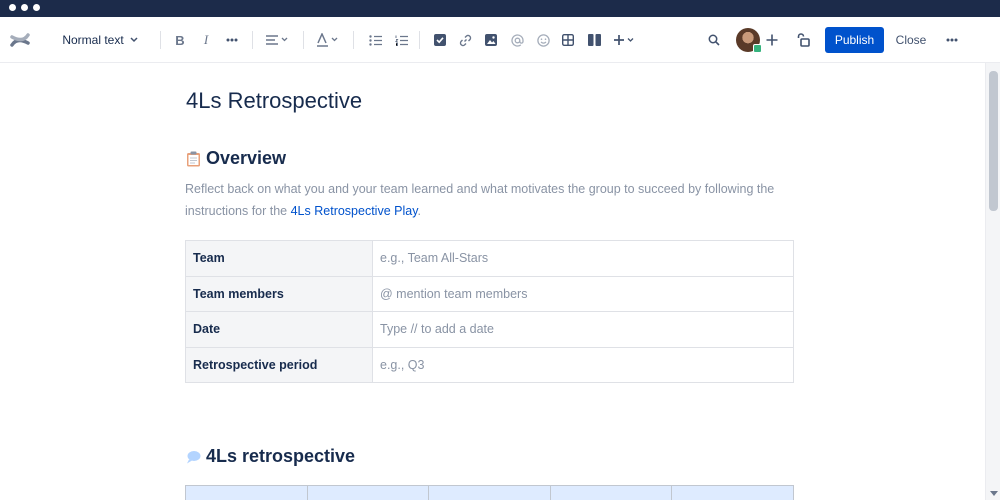 The height and width of the screenshot is (500, 1000). Describe the element at coordinates (568, 40) in the screenshot. I see `table-icon` at that location.